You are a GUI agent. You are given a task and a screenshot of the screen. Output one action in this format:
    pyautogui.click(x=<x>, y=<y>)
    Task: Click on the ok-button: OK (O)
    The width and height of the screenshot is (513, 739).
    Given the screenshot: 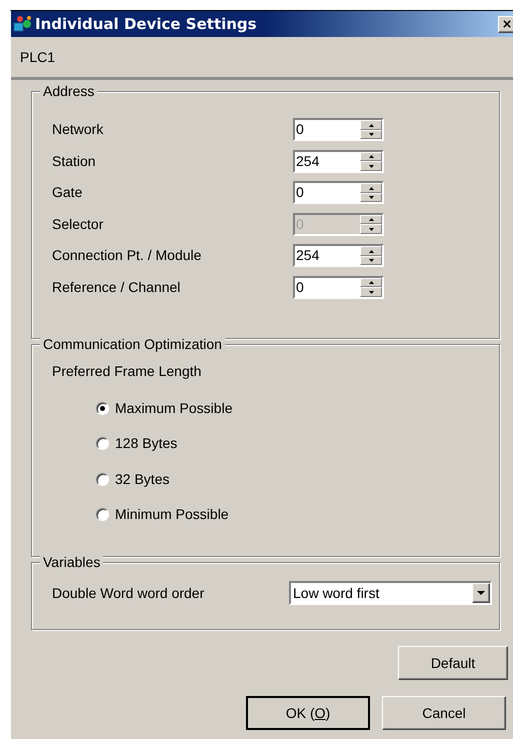 What is the action you would take?
    pyautogui.click(x=308, y=713)
    